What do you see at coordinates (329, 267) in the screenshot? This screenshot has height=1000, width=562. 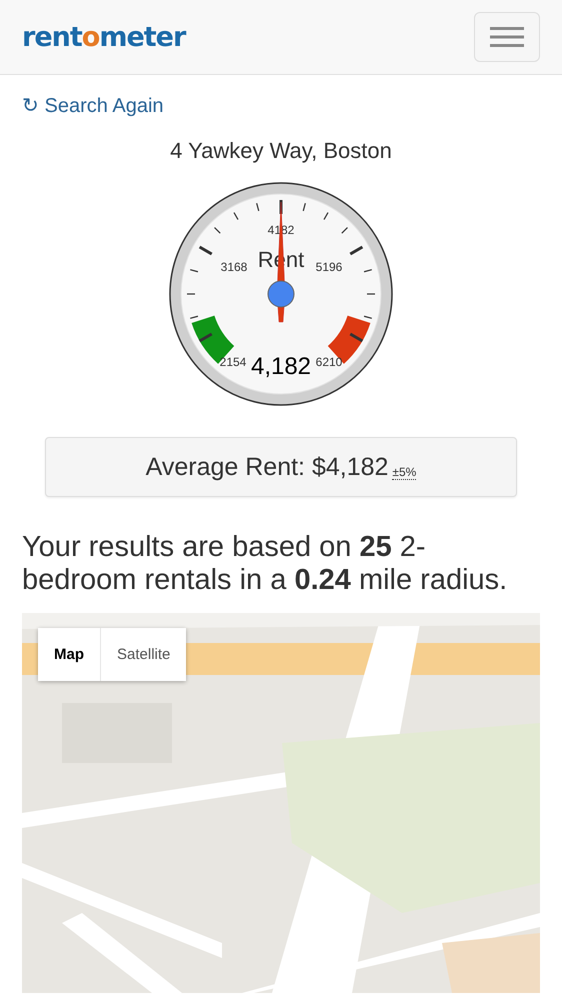 I see `scale-label: 5196` at bounding box center [329, 267].